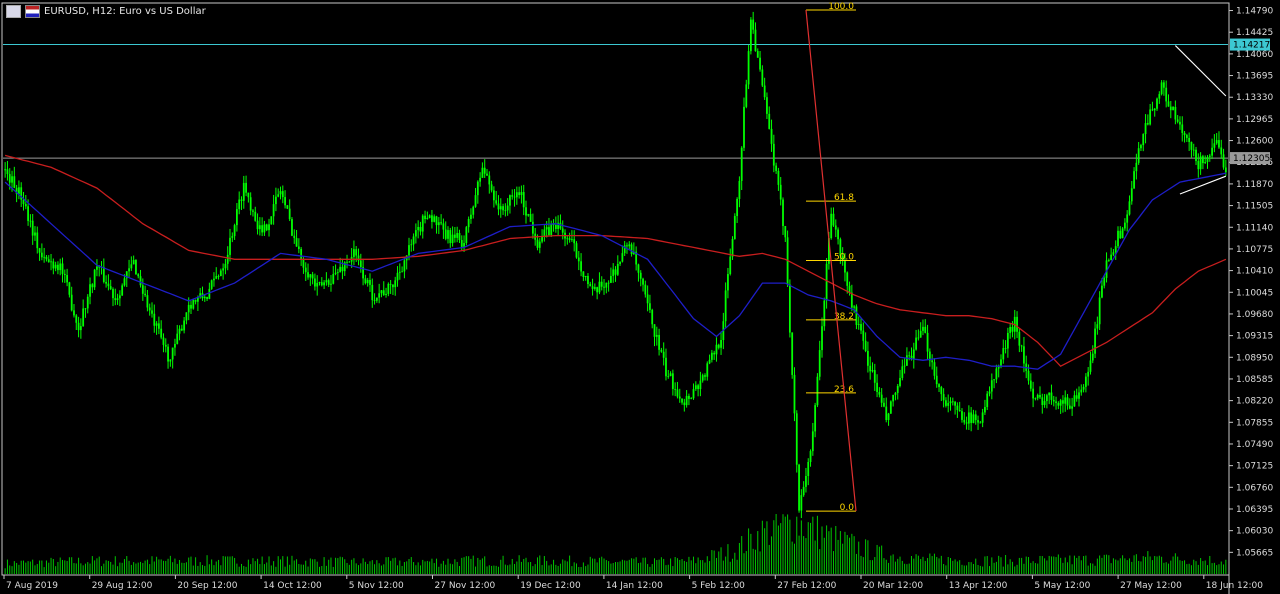  I want to click on trendline, so click(1200, 71).